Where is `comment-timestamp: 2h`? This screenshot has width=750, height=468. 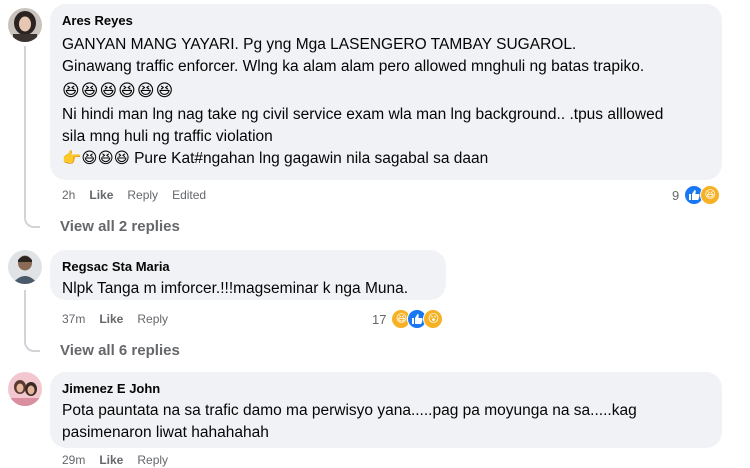 comment-timestamp: 2h is located at coordinates (68, 195).